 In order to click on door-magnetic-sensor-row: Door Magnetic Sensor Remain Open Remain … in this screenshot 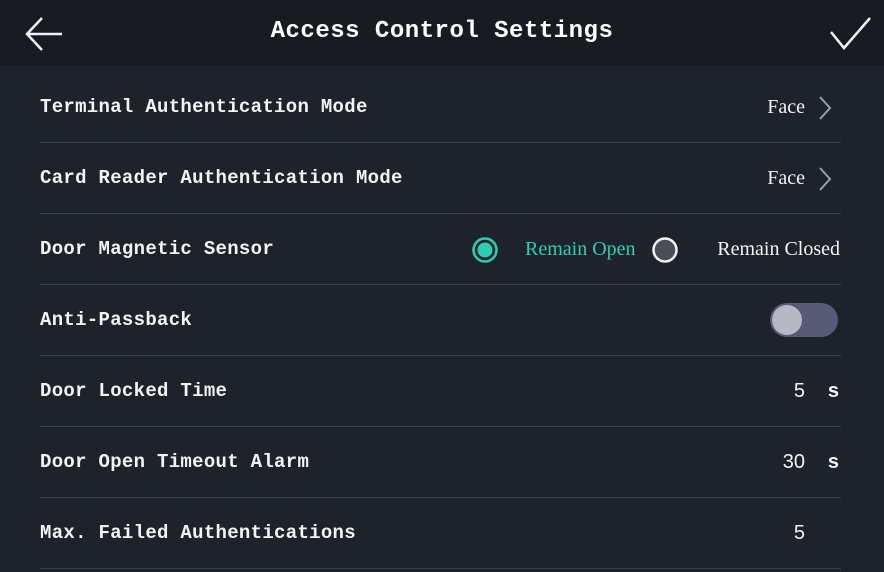, I will do `click(440, 249)`.